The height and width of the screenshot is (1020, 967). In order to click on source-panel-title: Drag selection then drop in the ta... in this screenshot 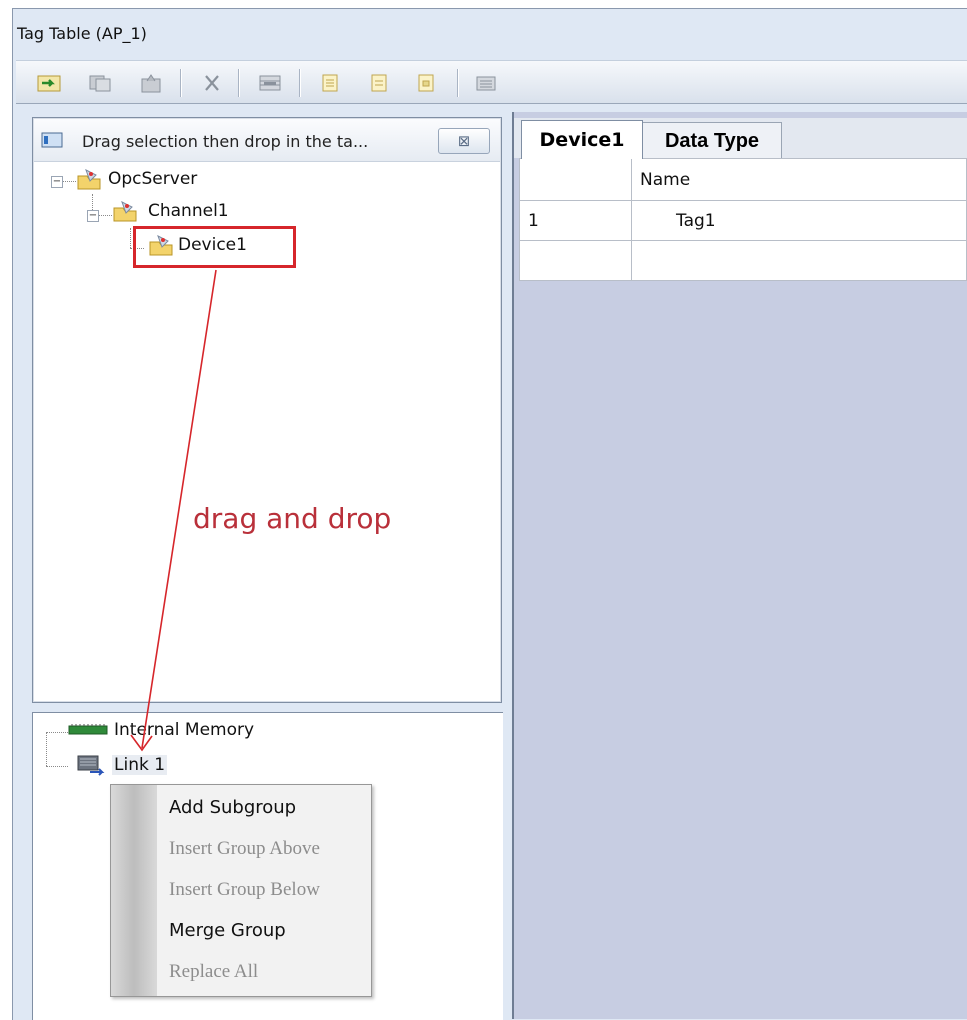, I will do `click(225, 141)`.